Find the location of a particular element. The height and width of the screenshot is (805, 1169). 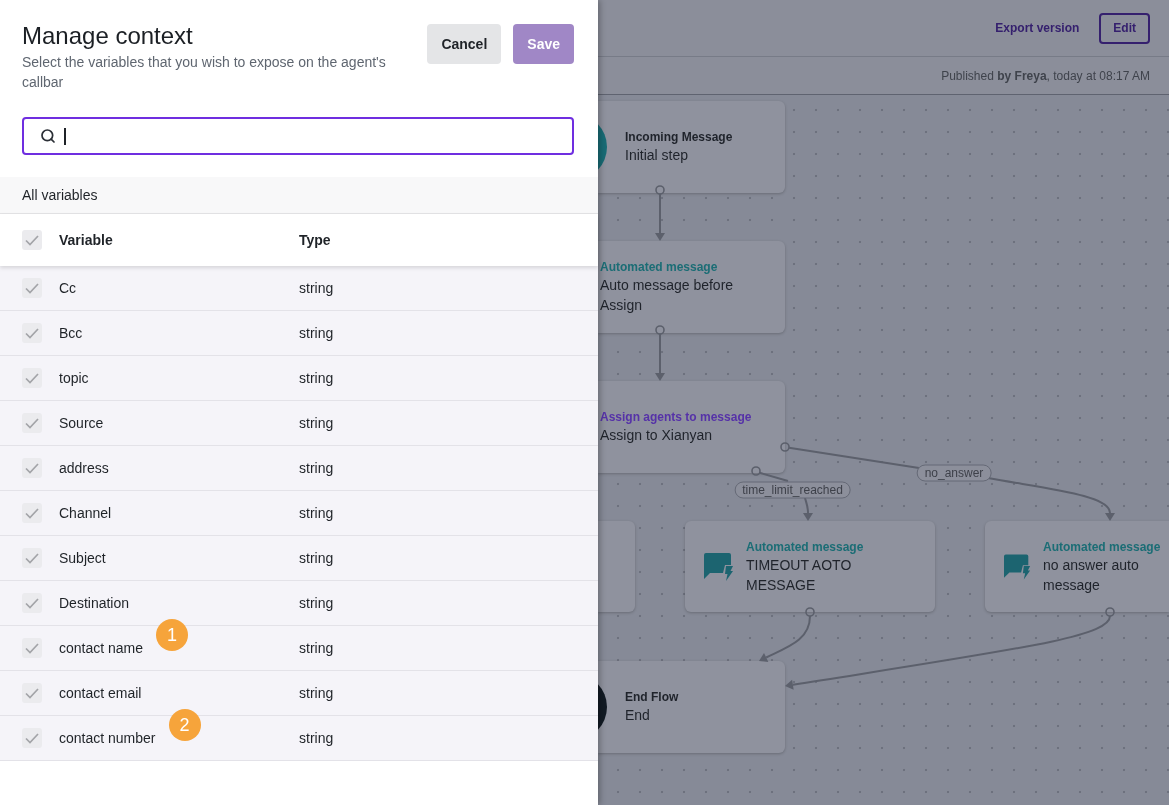

column-header: Variable is located at coordinates (86, 240).